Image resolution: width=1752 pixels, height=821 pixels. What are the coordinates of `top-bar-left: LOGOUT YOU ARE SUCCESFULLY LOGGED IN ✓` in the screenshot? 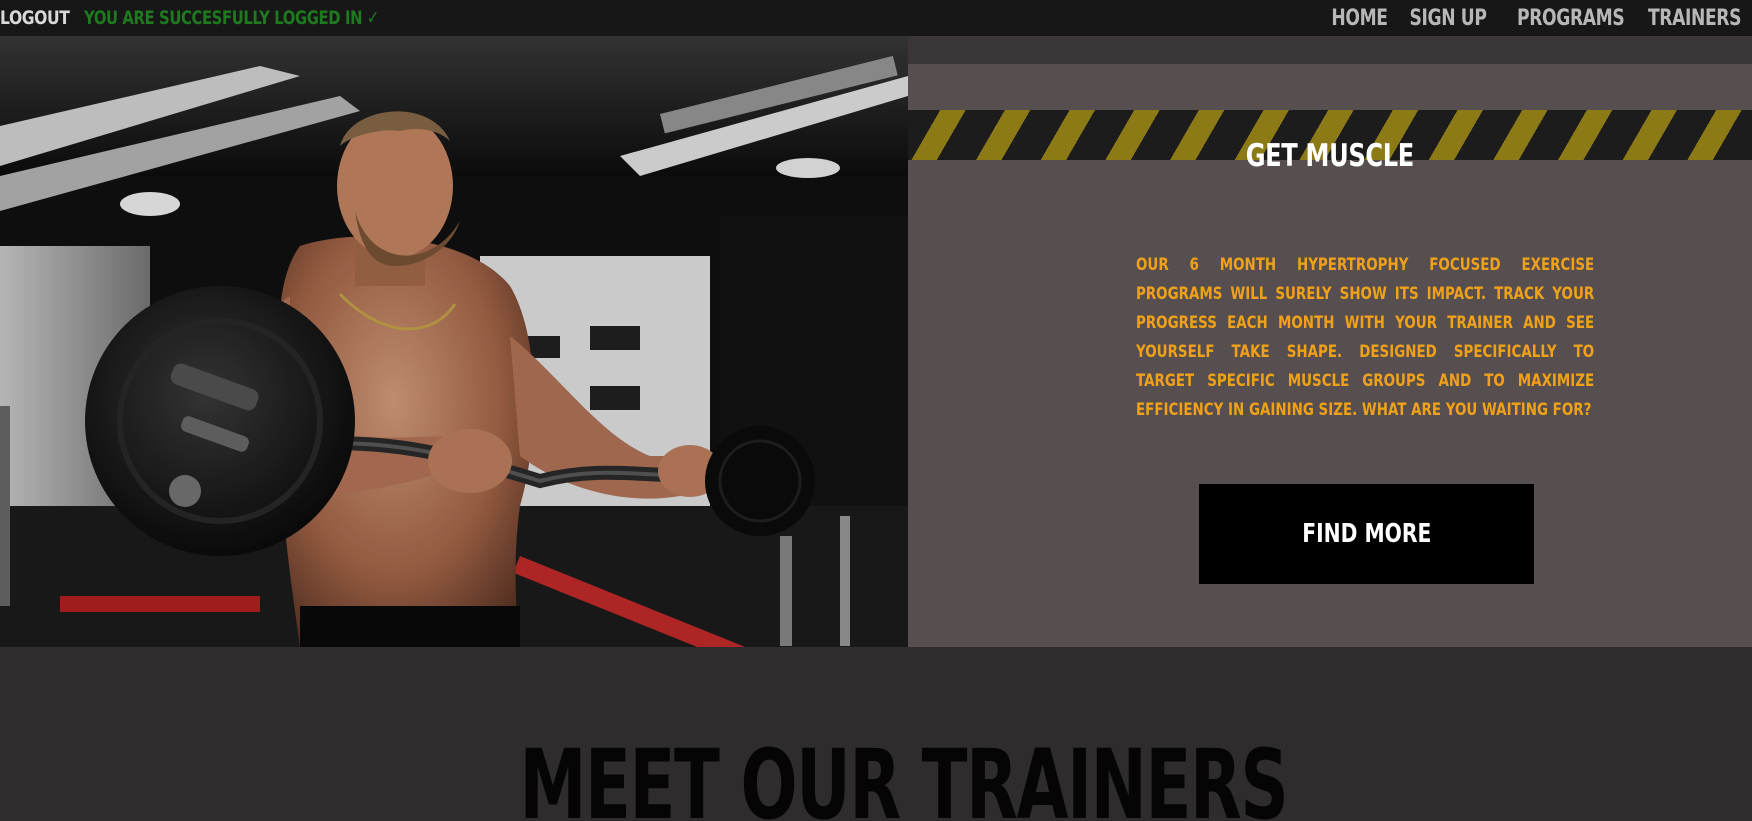 It's located at (231, 18).